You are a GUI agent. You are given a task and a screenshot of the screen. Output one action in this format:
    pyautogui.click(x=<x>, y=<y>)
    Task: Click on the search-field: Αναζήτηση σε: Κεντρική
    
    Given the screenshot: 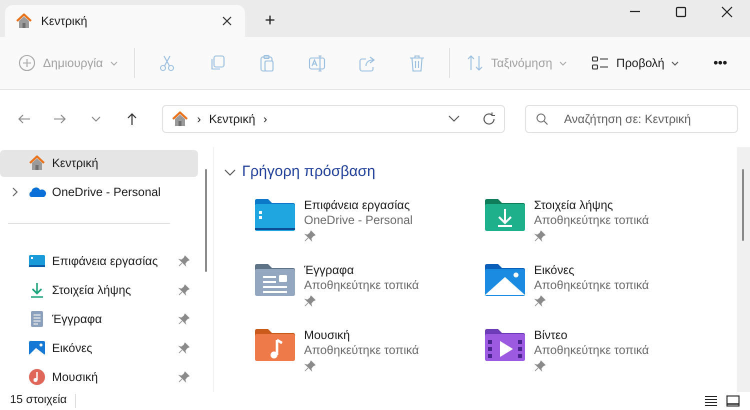 What is the action you would take?
    pyautogui.click(x=631, y=118)
    